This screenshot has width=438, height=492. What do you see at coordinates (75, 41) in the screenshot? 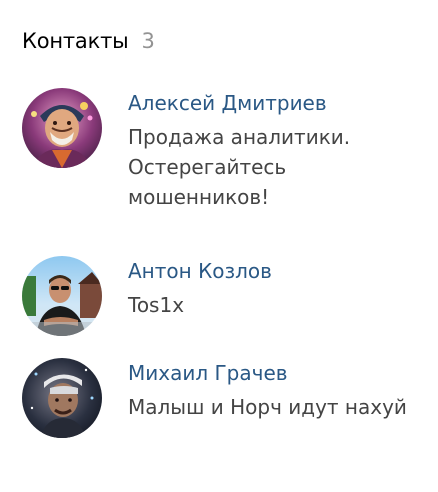
I see `contacts-title: Контакты` at bounding box center [75, 41].